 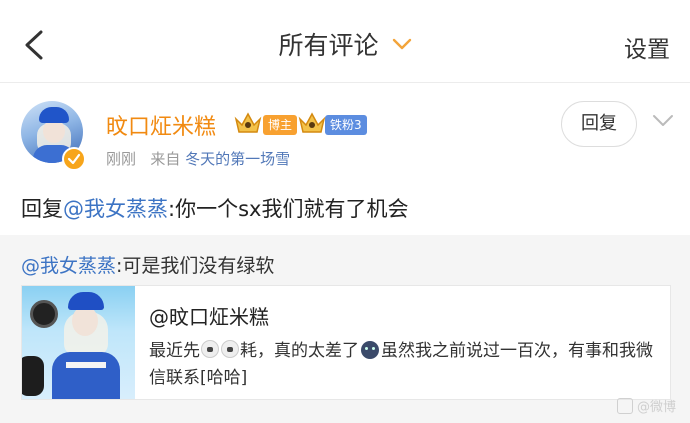 I want to click on comment-meta: 刚刚 来自 冬天的第一场雪, so click(x=198, y=158).